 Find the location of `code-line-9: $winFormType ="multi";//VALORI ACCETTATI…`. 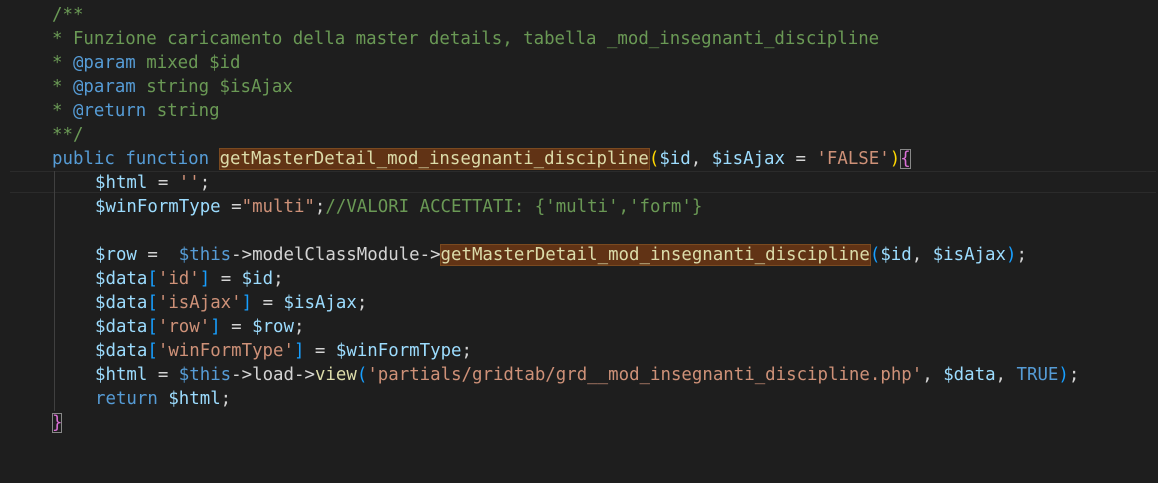

code-line-9: $winFormType ="multi";//VALORI ACCETTATI… is located at coordinates (579, 207).